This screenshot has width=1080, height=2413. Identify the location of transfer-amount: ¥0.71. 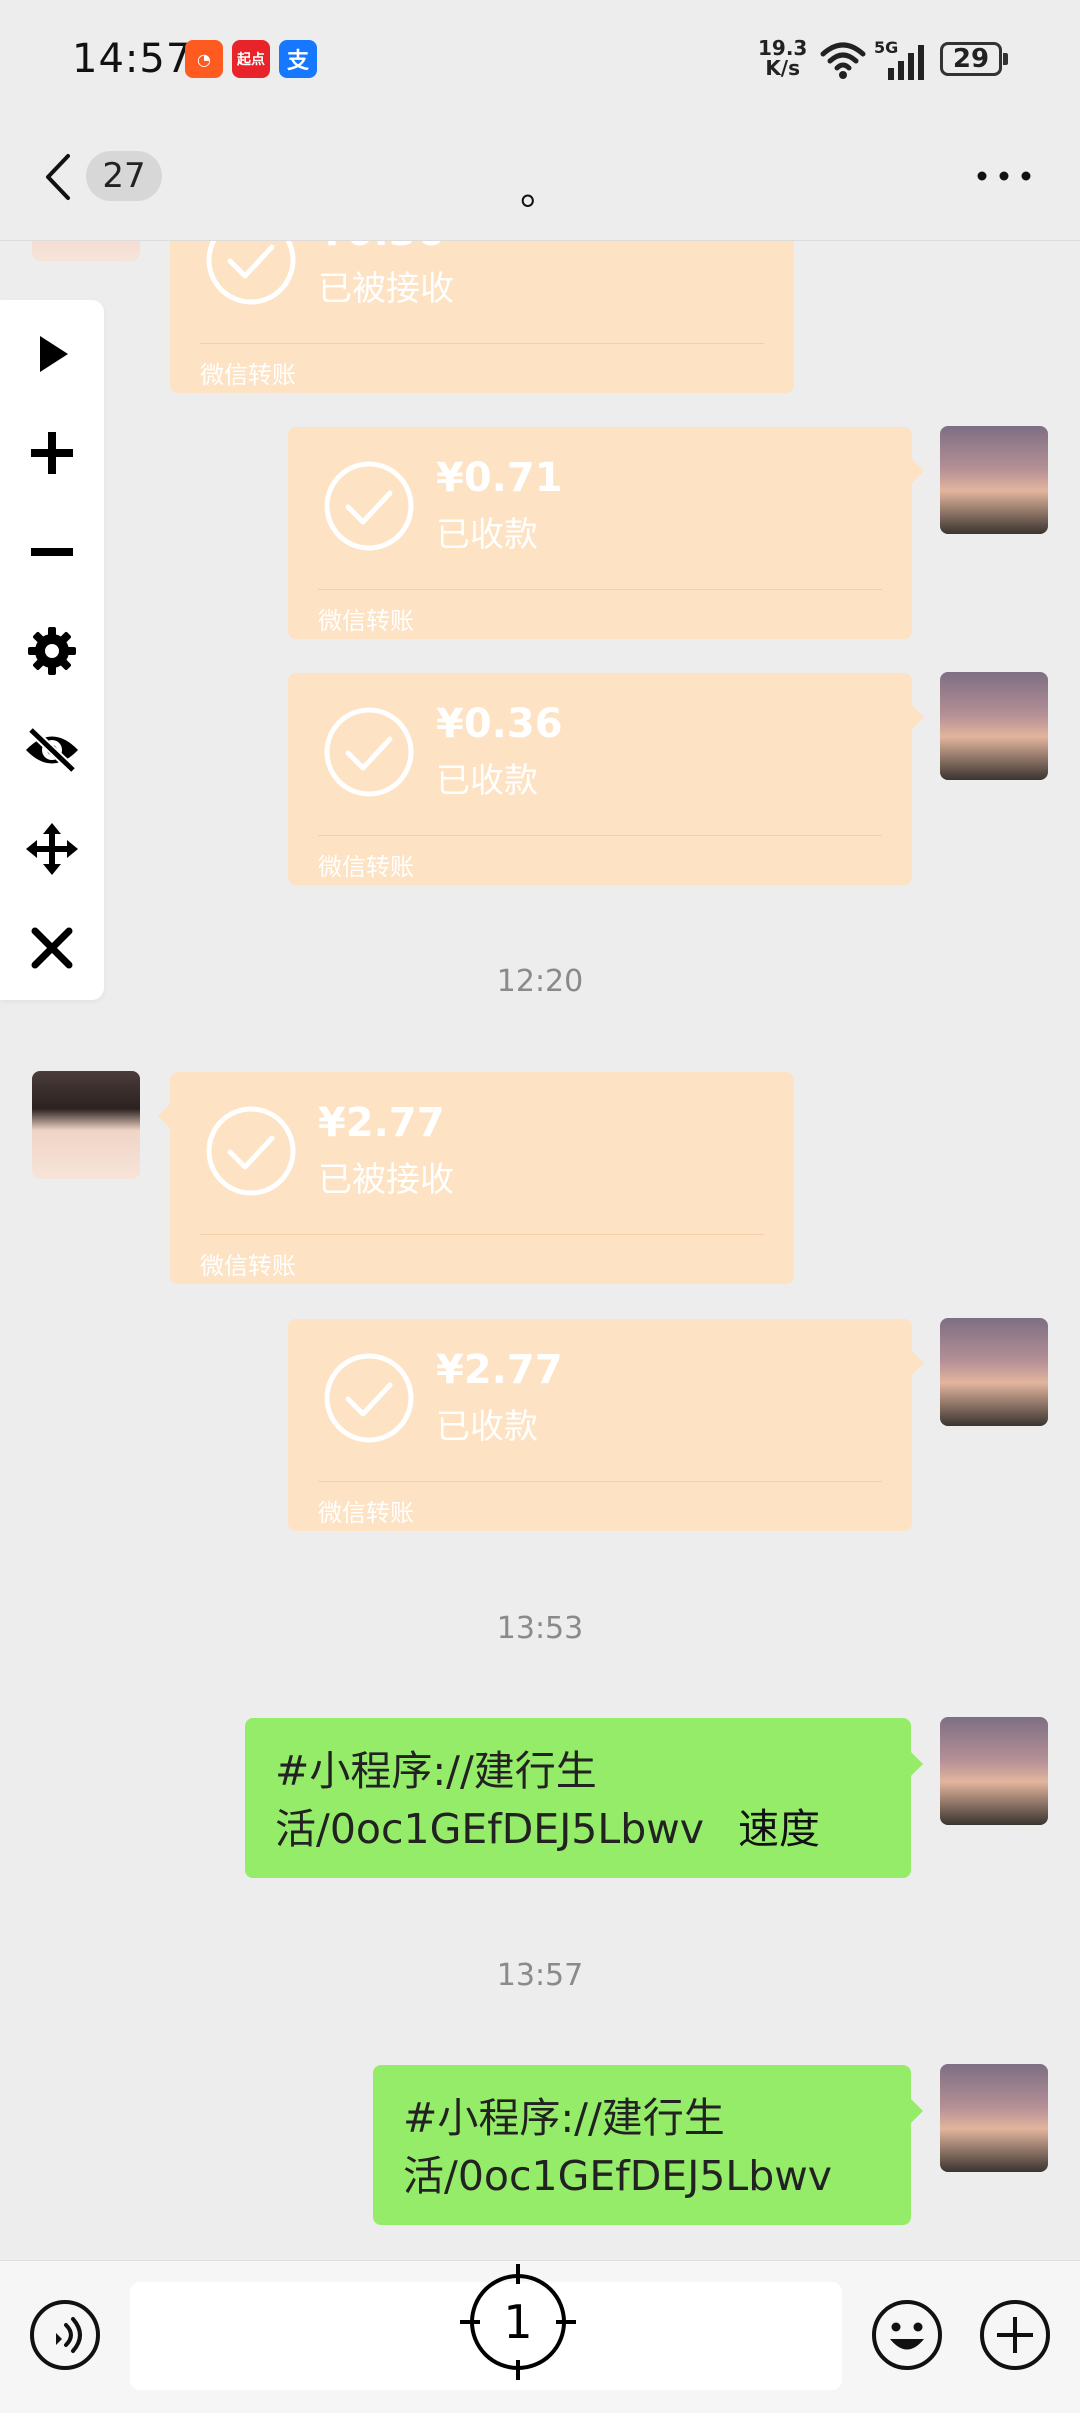
(499, 478).